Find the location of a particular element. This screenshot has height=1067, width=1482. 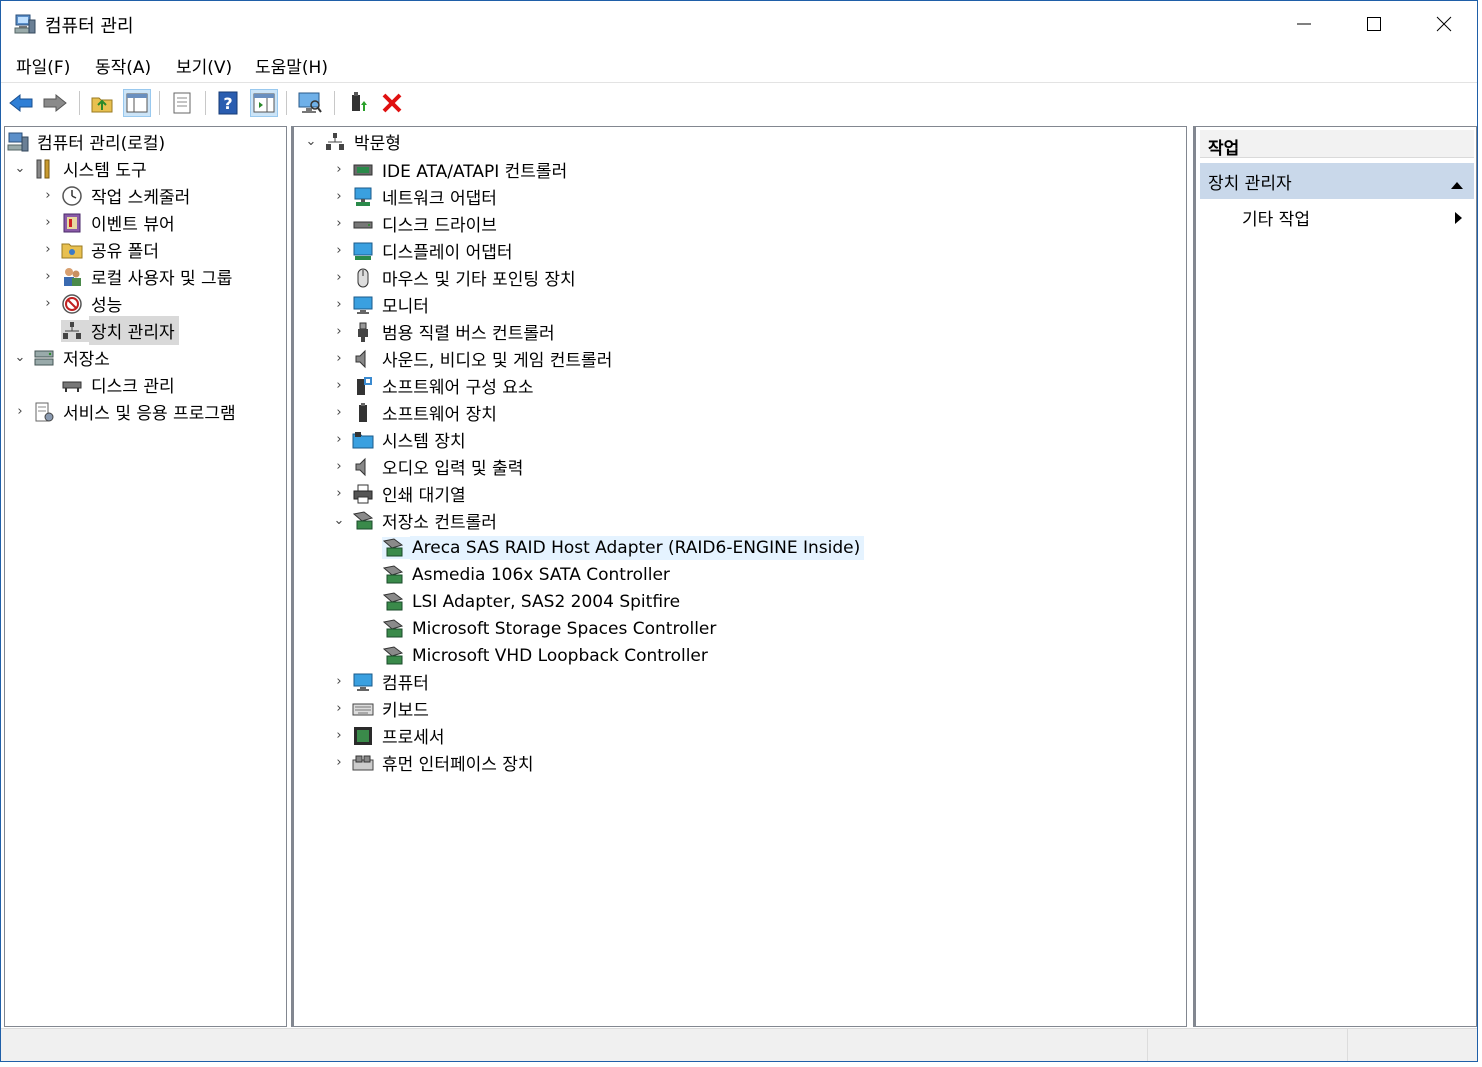

scan-hardware-button is located at coordinates (310, 103).